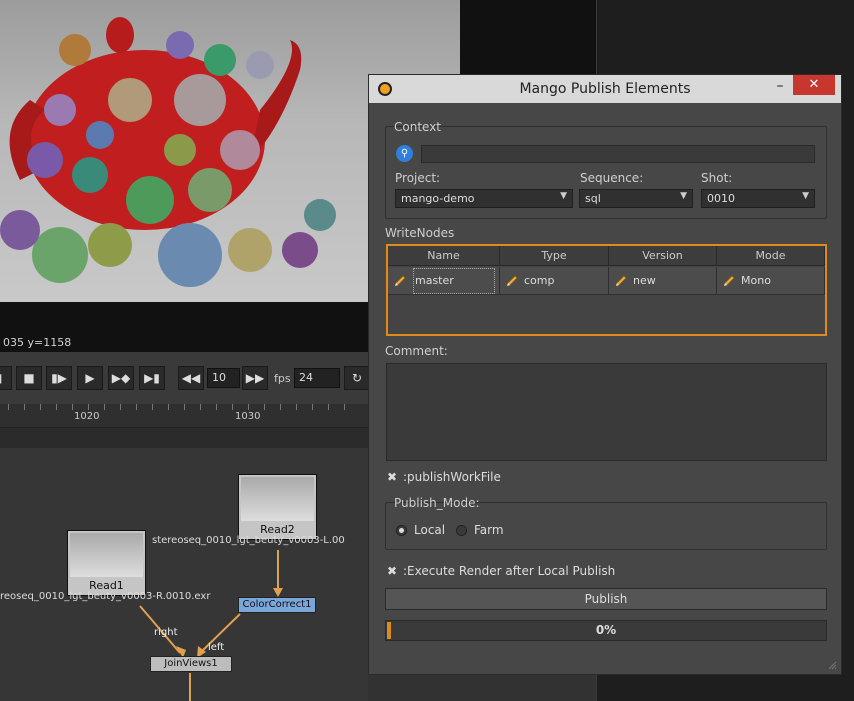  I want to click on execute-render-label: :Execute Render after Local Publish, so click(509, 571).